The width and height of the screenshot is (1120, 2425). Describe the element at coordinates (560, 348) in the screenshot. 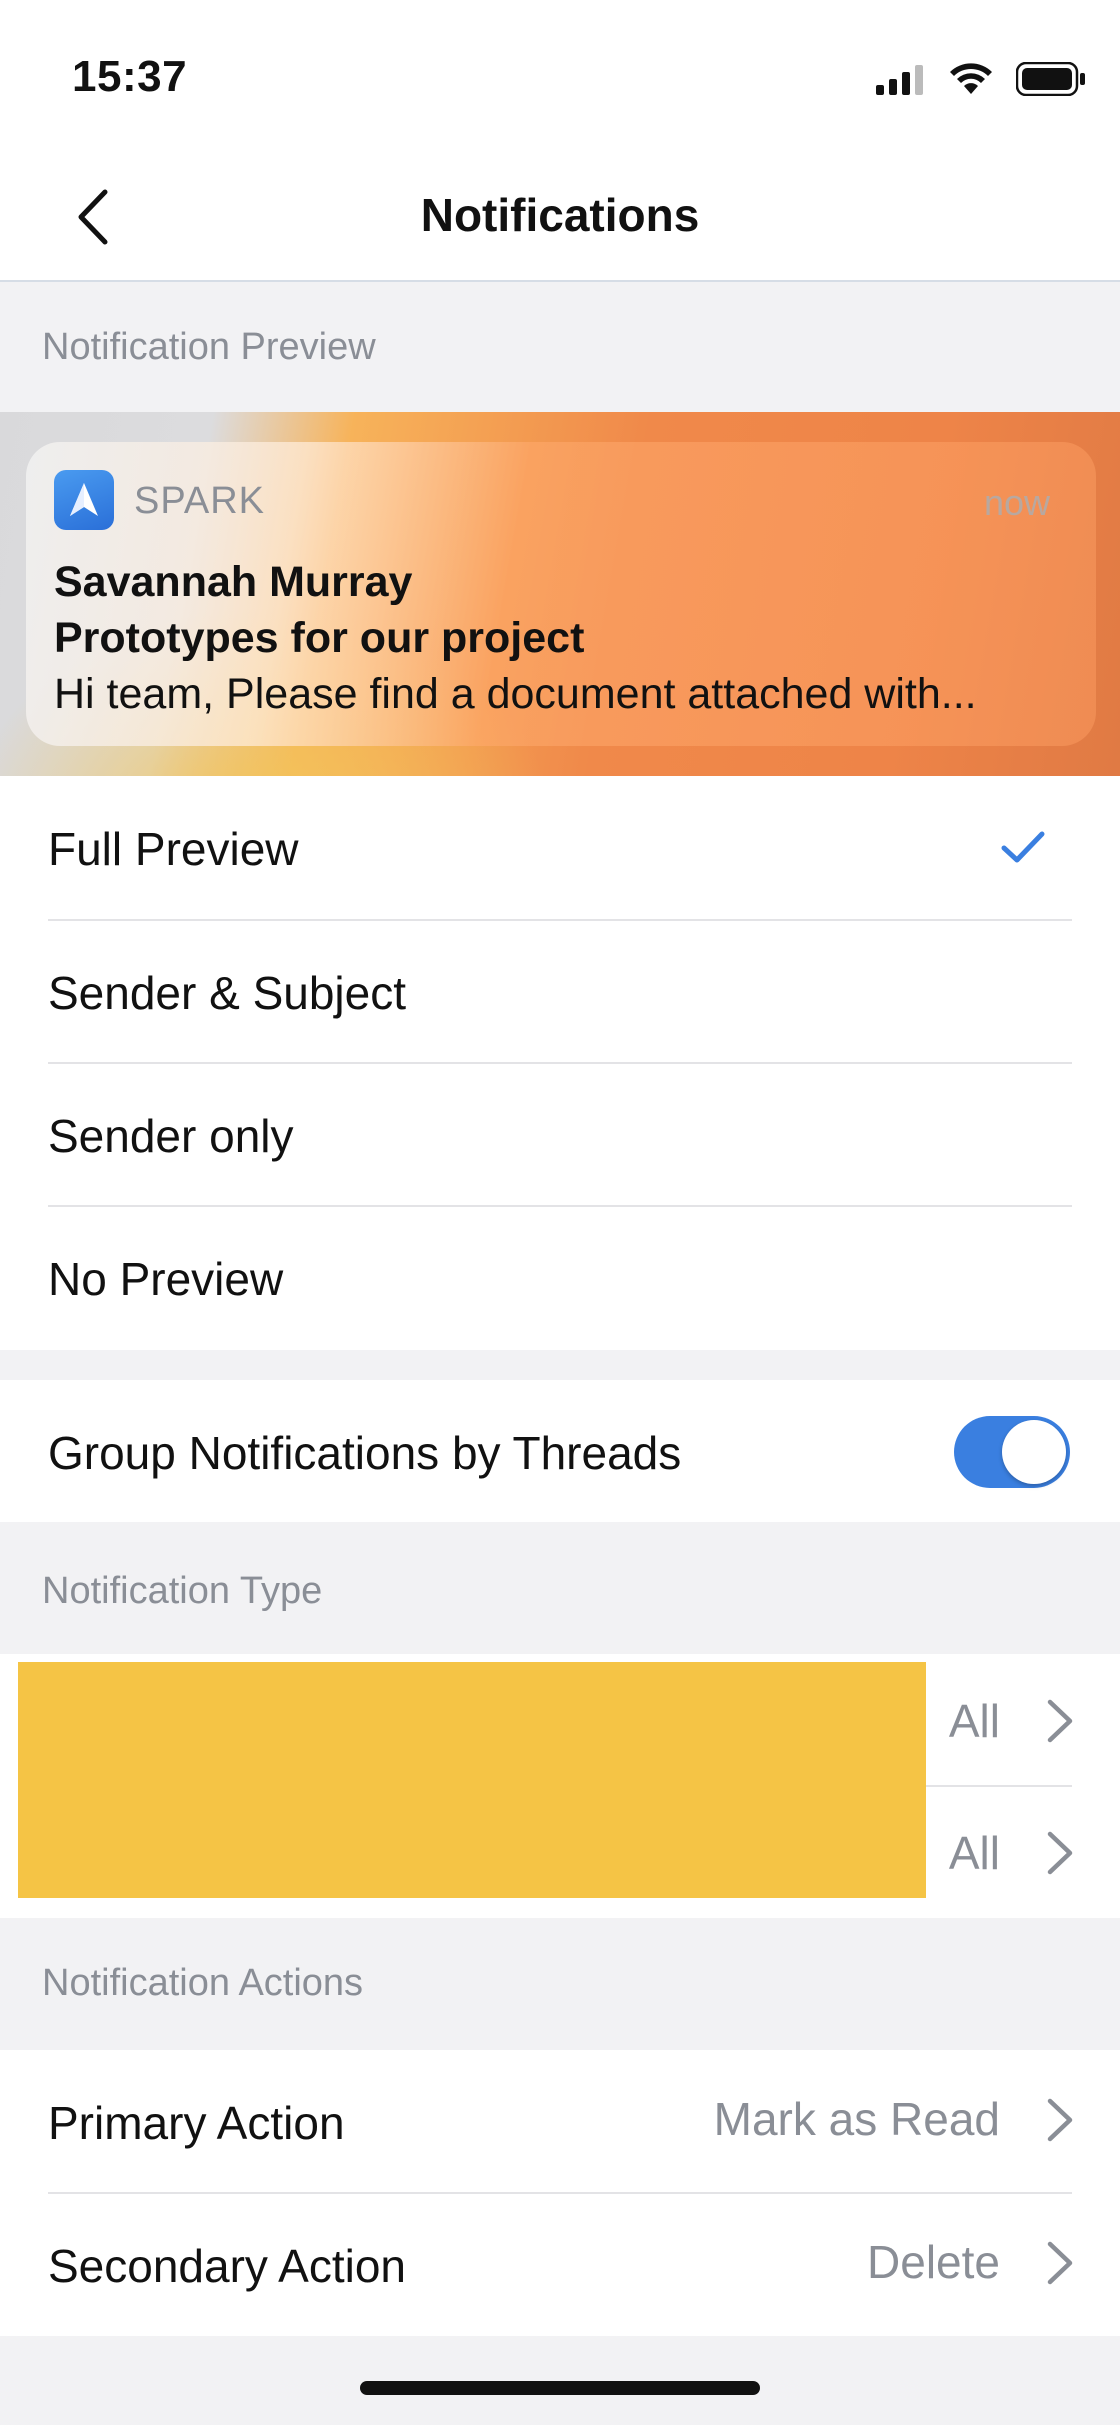

I see `section-header-preview: Notification Preview` at that location.